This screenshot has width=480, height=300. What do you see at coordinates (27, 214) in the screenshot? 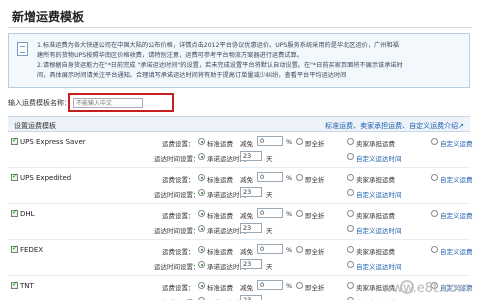
I see `carrier-name: DHL` at bounding box center [27, 214].